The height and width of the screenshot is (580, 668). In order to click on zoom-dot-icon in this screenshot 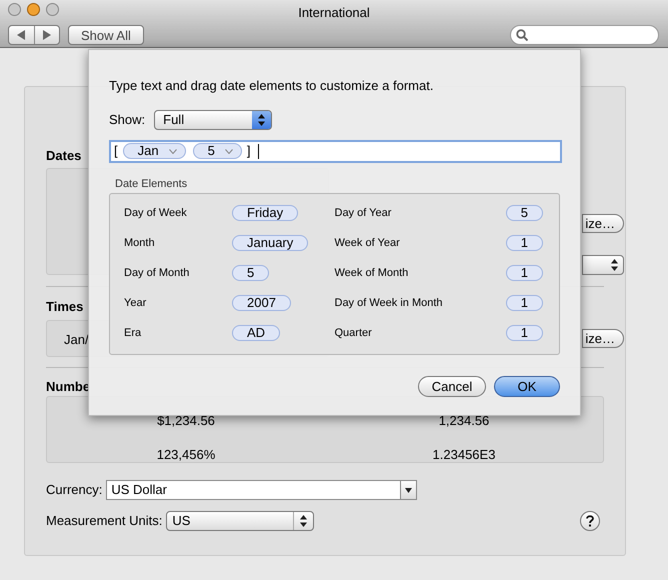, I will do `click(52, 9)`.